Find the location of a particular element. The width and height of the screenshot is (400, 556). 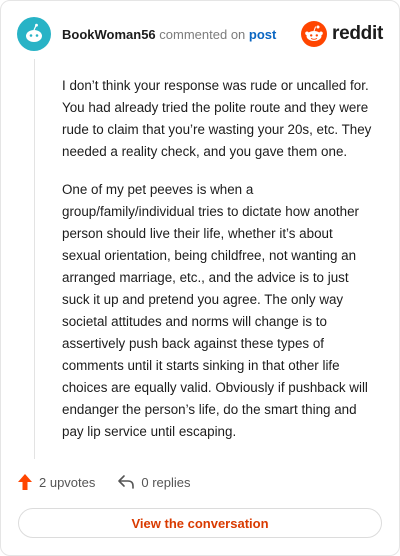

view-conversation-button: View the conversation is located at coordinates (200, 523).